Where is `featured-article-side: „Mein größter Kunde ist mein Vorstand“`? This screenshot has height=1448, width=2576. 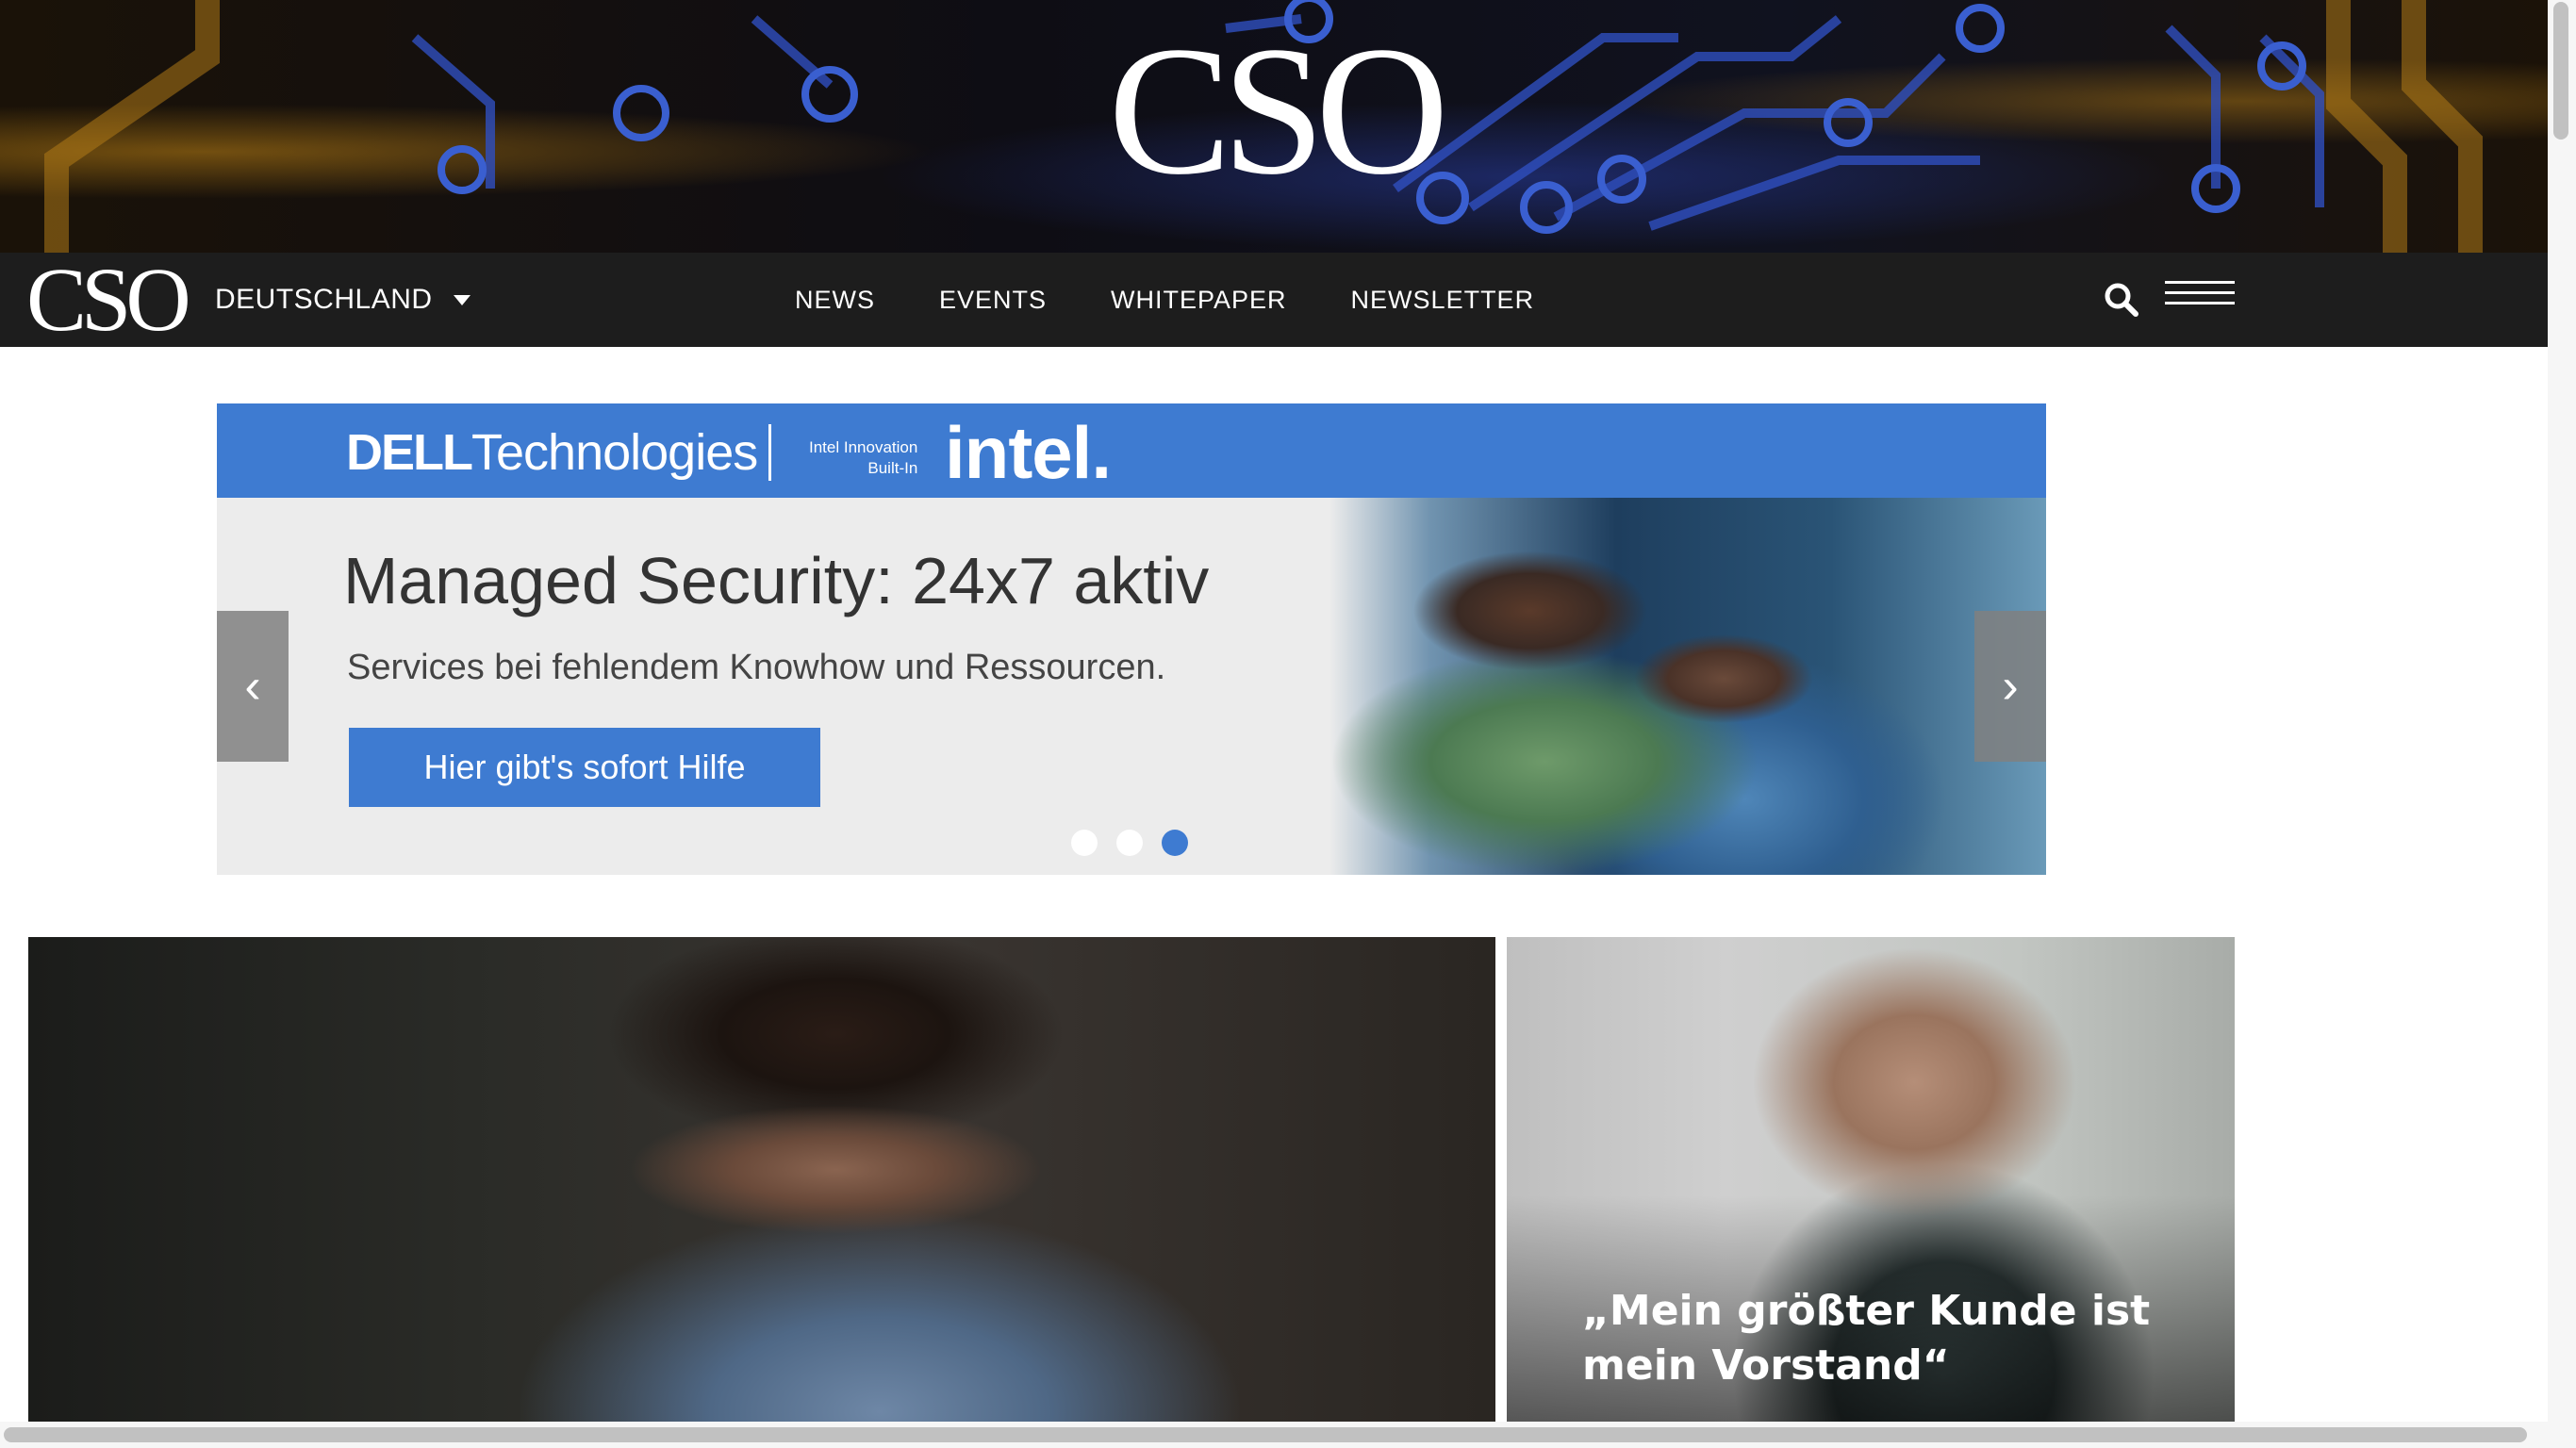
featured-article-side: „Mein größter Kunde ist mein Vorstand“ is located at coordinates (1871, 1179).